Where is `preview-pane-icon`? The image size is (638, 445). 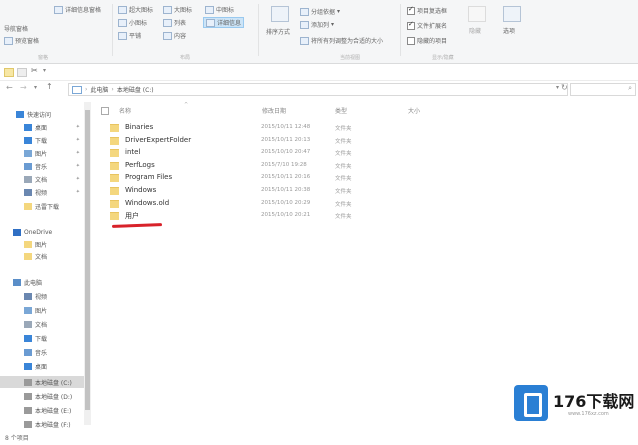 preview-pane-icon is located at coordinates (8, 40).